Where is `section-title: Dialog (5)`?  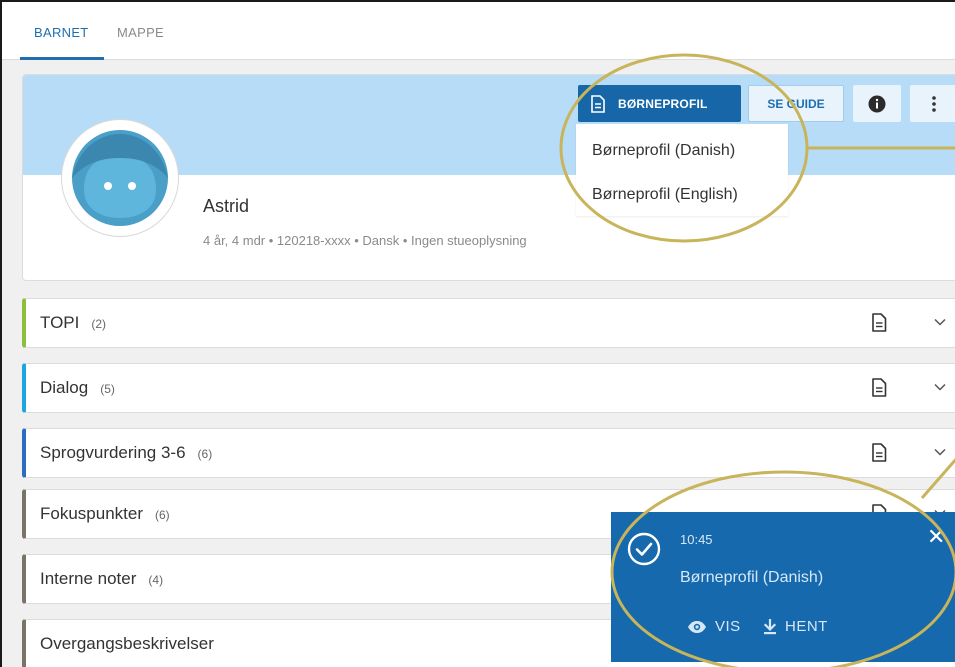 section-title: Dialog (5) is located at coordinates (77, 388).